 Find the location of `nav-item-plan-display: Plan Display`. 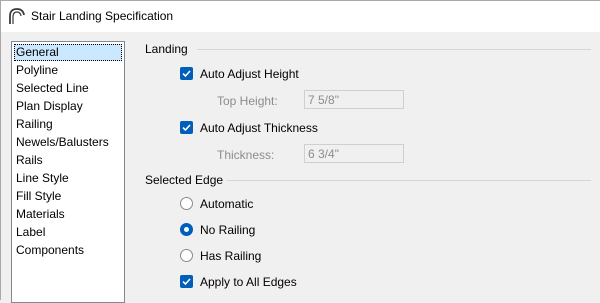

nav-item-plan-display: Plan Display is located at coordinates (68, 106).